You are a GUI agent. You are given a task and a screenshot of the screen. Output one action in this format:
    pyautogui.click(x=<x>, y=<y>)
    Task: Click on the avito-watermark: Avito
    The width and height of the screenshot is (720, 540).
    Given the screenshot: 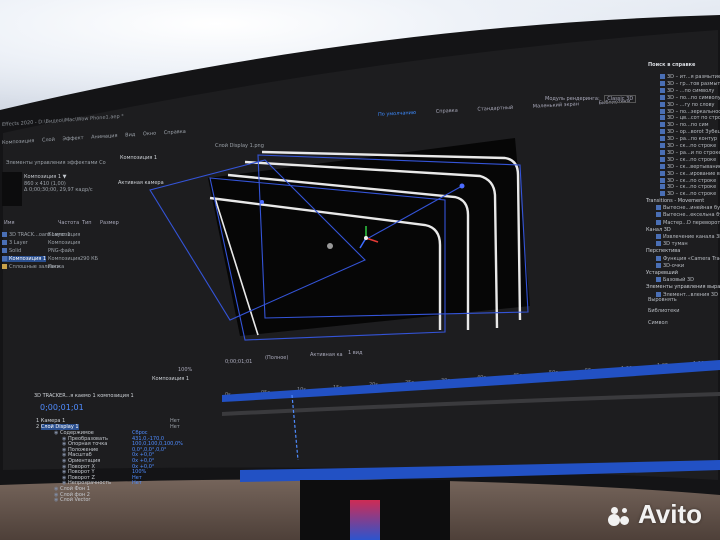 What is the action you would take?
    pyautogui.click(x=654, y=514)
    